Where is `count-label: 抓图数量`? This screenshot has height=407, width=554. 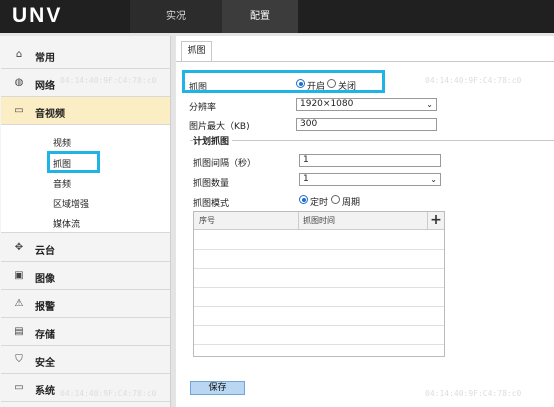
count-label: 抓图数量 is located at coordinates (211, 184).